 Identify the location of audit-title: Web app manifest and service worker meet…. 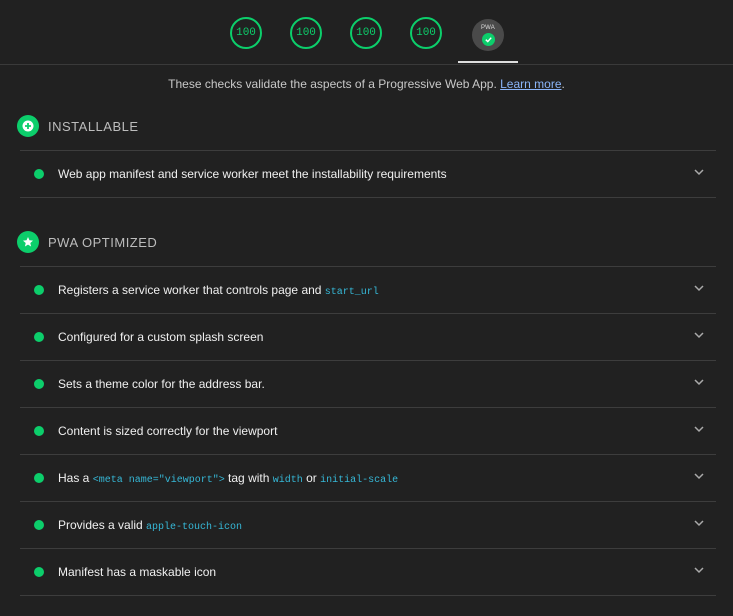
(252, 174).